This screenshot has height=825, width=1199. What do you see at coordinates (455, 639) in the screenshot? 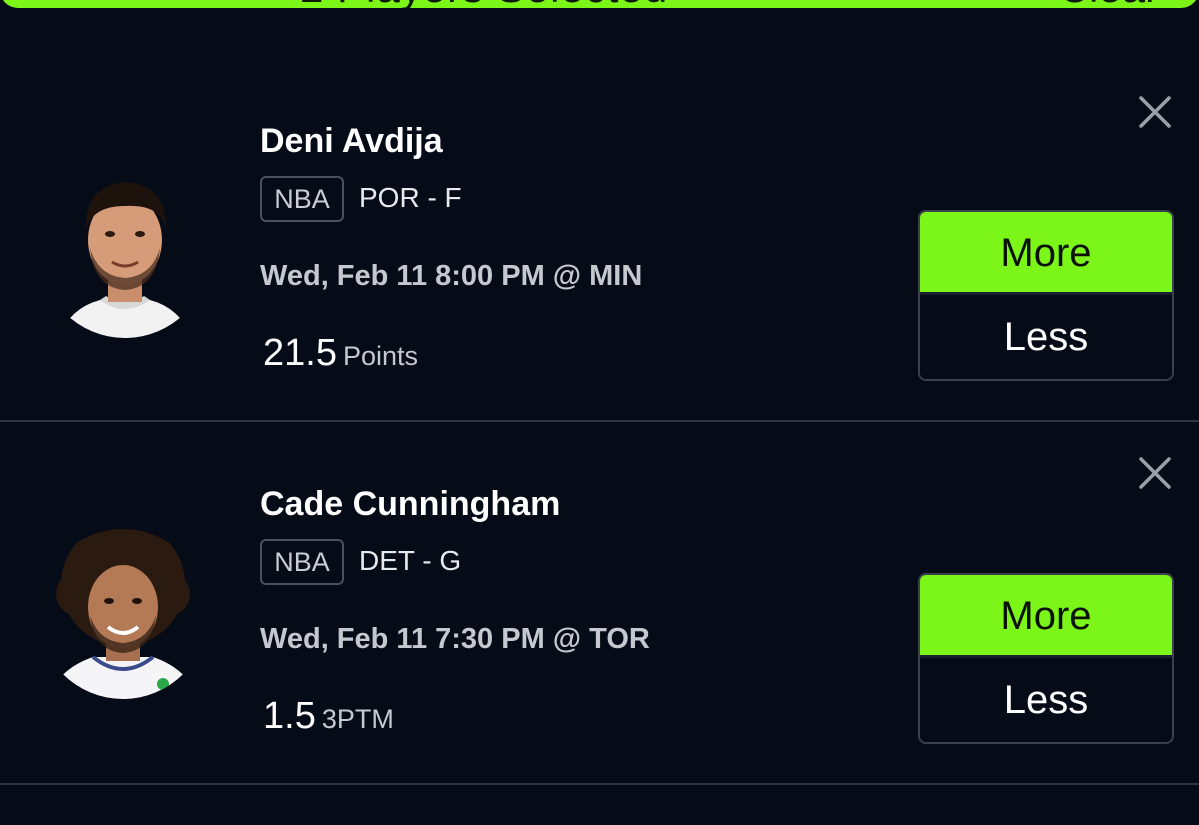
I see `game-time: Wed, Feb 11 7:30 PM @ TOR` at bounding box center [455, 639].